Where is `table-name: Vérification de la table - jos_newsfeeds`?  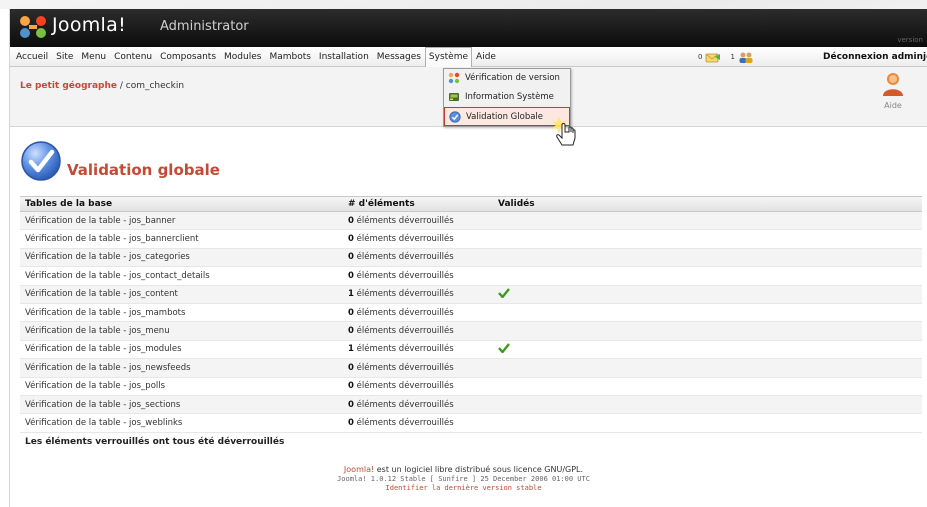
table-name: Vérification de la table - jos_newsfeeds is located at coordinates (108, 367).